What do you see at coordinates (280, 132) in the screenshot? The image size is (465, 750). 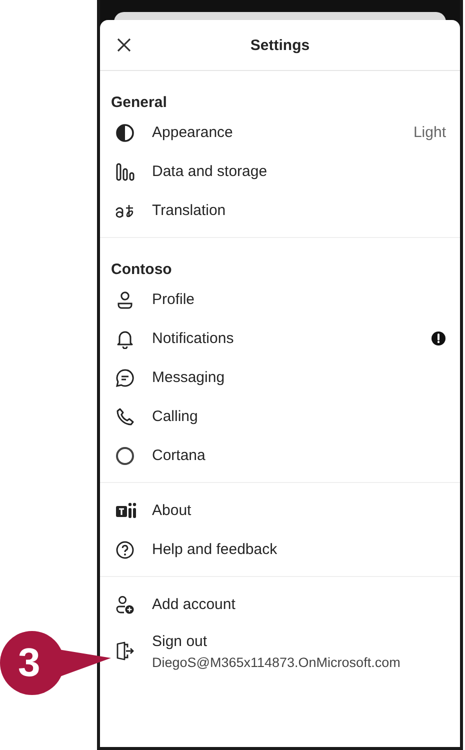 I see `settings-item: Appearance Light` at bounding box center [280, 132].